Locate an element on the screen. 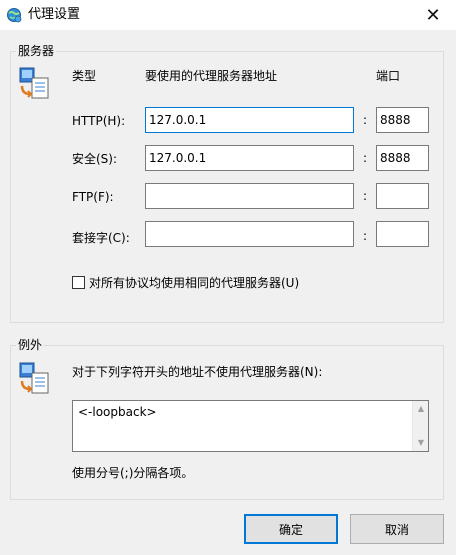 Image resolution: width=456 pixels, height=555 pixels. cancel-button: 取消 is located at coordinates (397, 529).